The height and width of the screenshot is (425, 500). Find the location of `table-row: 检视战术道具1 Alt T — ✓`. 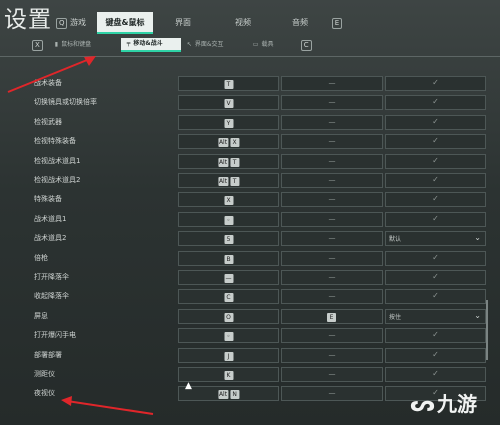

table-row: 检视战术道具1 Alt T — ✓ is located at coordinates (250, 161).